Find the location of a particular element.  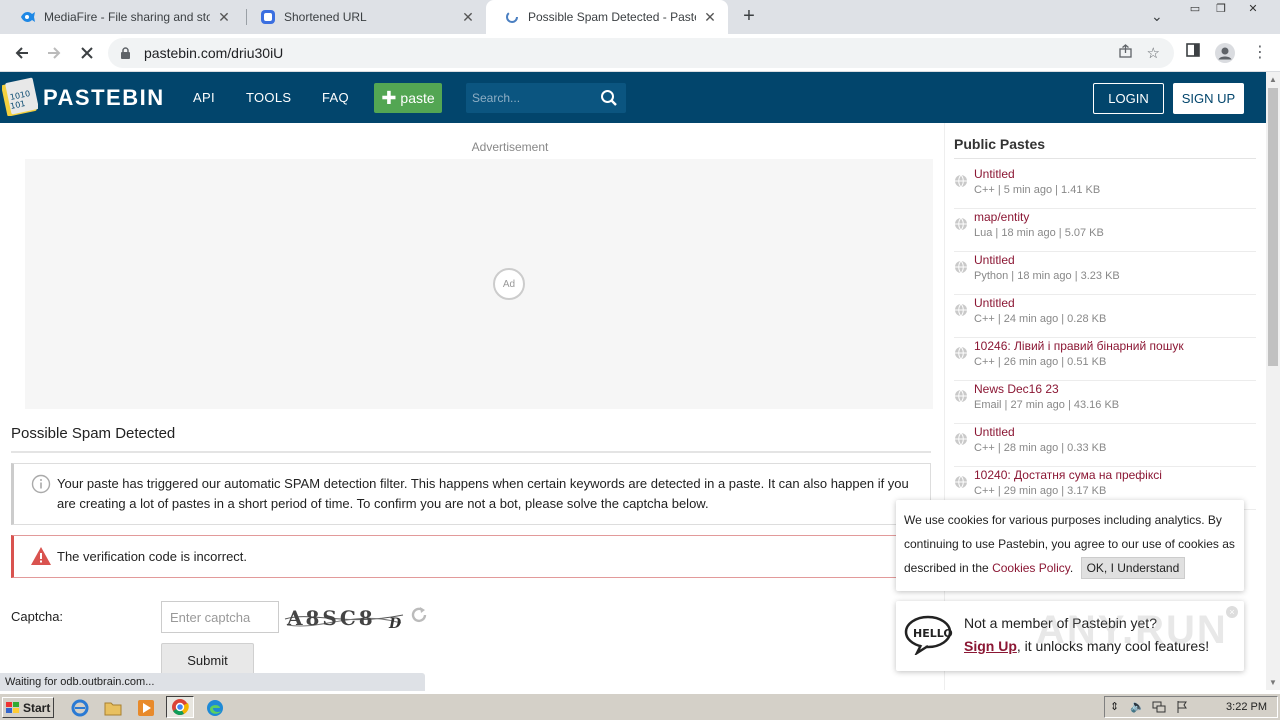

paste-list-item: Untitled C++ | 24 min ago | 0.28 KB is located at coordinates (1105, 316).